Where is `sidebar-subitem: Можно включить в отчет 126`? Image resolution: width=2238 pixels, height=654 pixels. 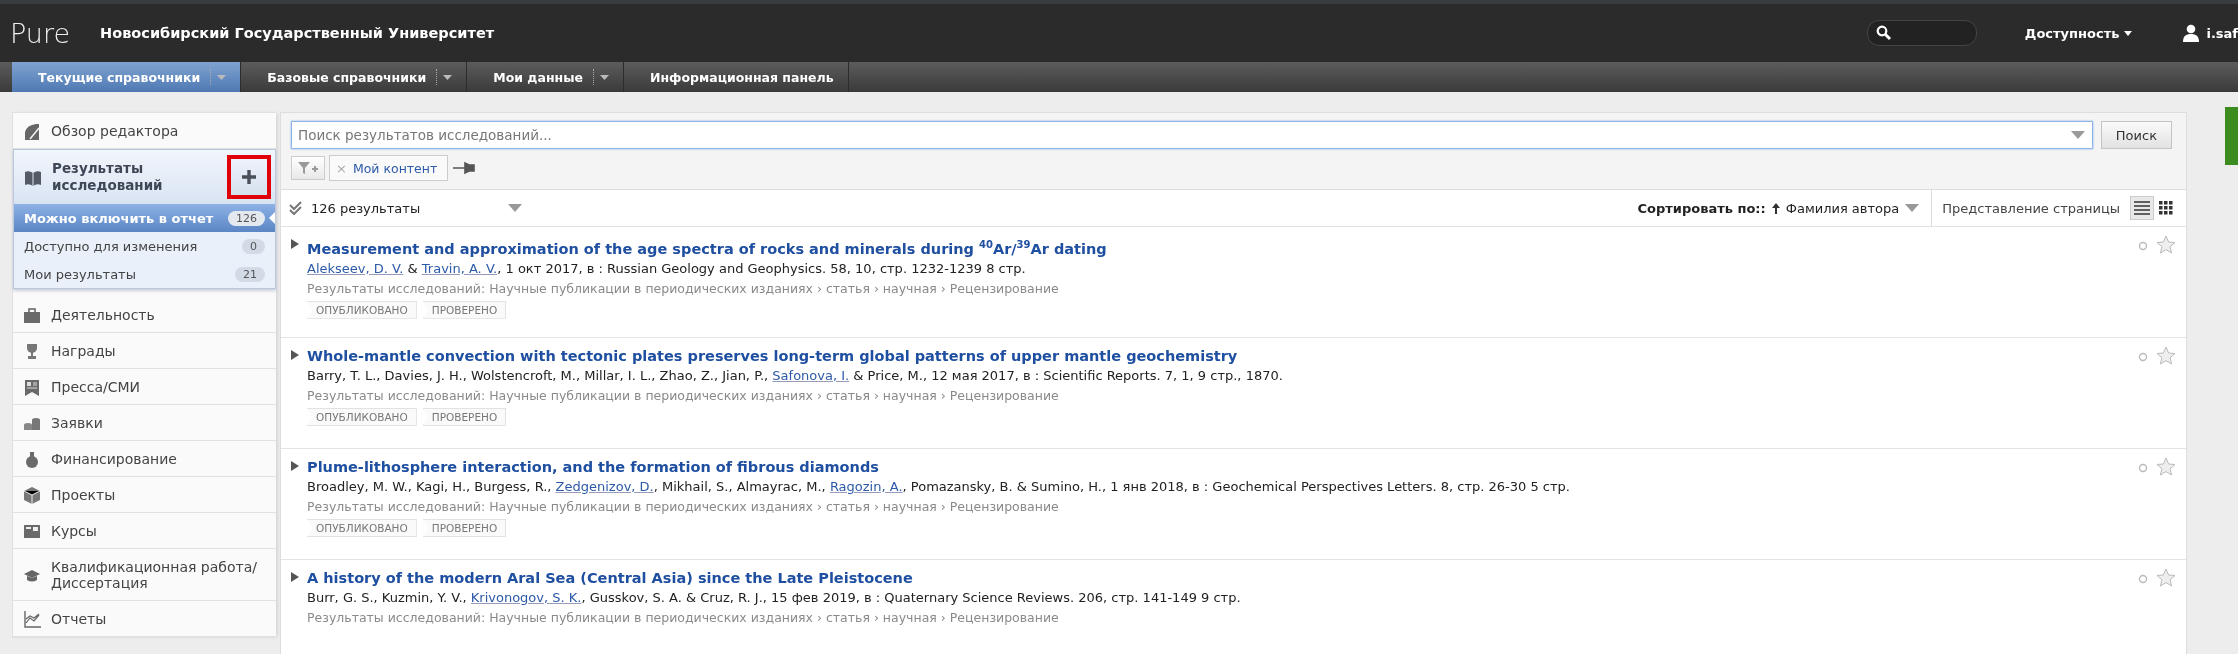 sidebar-subitem: Можно включить в отчет 126 is located at coordinates (144, 218).